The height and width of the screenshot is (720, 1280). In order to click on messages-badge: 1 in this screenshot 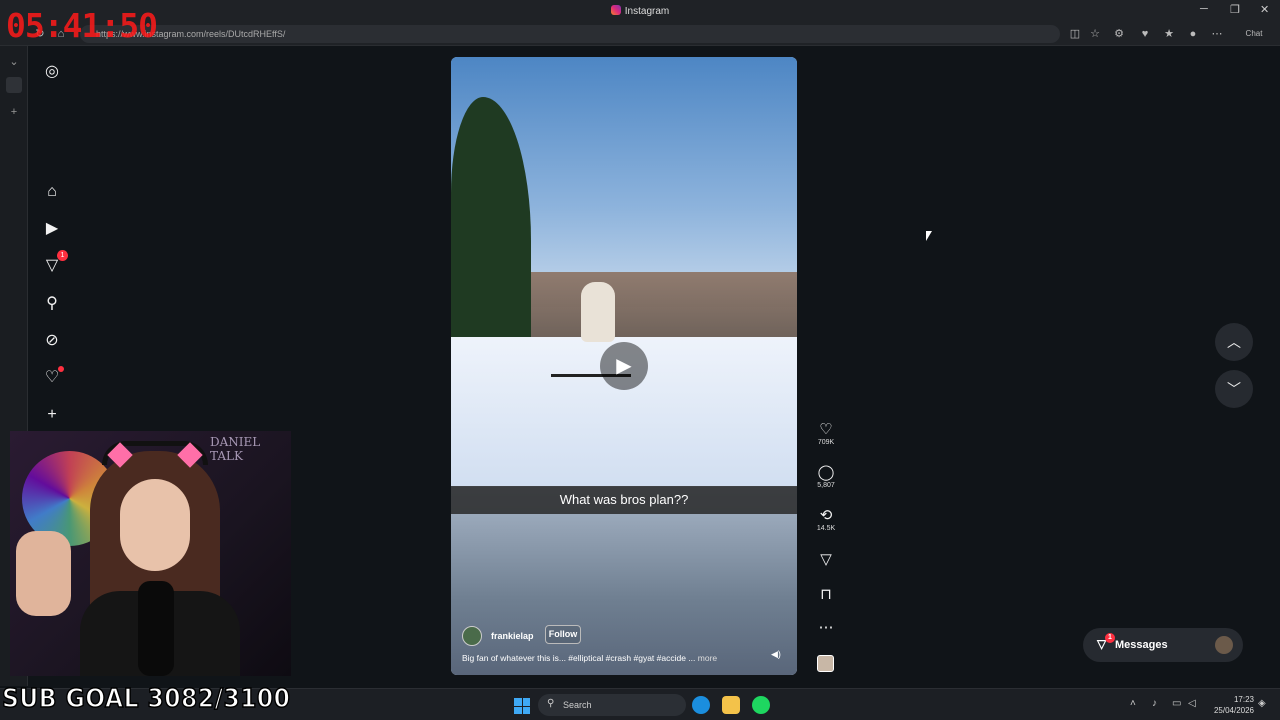, I will do `click(1110, 638)`.